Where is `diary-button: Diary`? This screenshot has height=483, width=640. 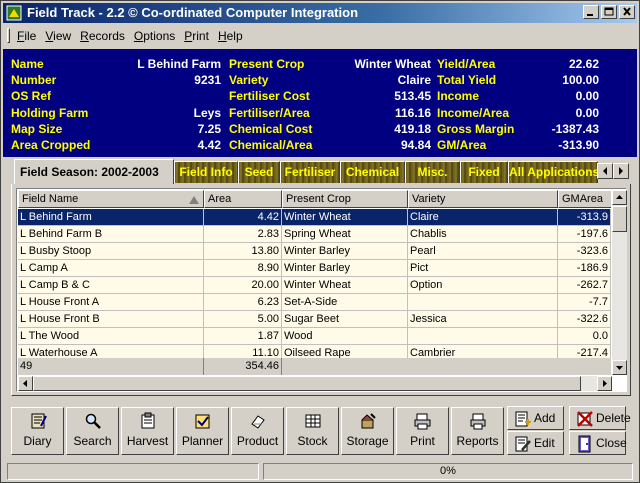 diary-button: Diary is located at coordinates (37, 431).